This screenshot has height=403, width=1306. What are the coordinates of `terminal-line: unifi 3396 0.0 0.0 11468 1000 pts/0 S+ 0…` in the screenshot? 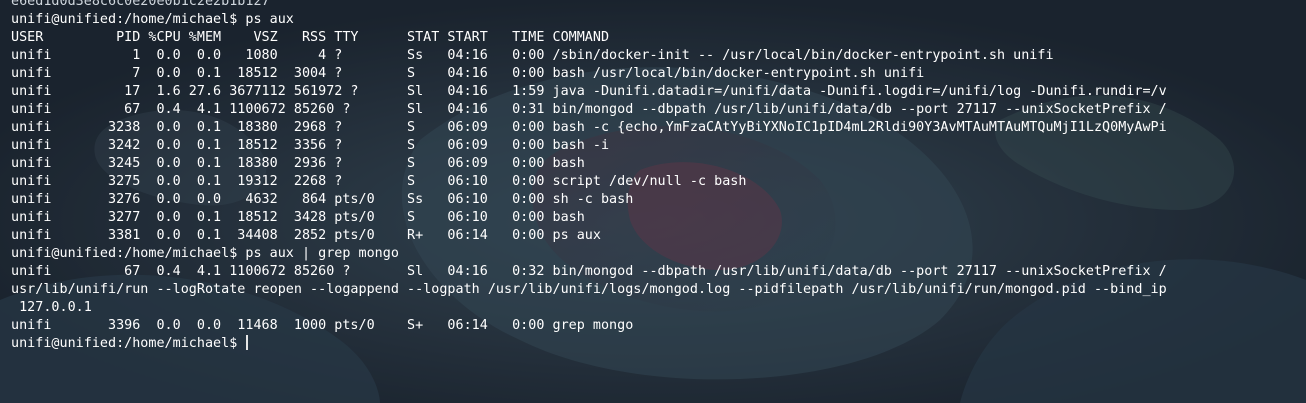 It's located at (322, 325).